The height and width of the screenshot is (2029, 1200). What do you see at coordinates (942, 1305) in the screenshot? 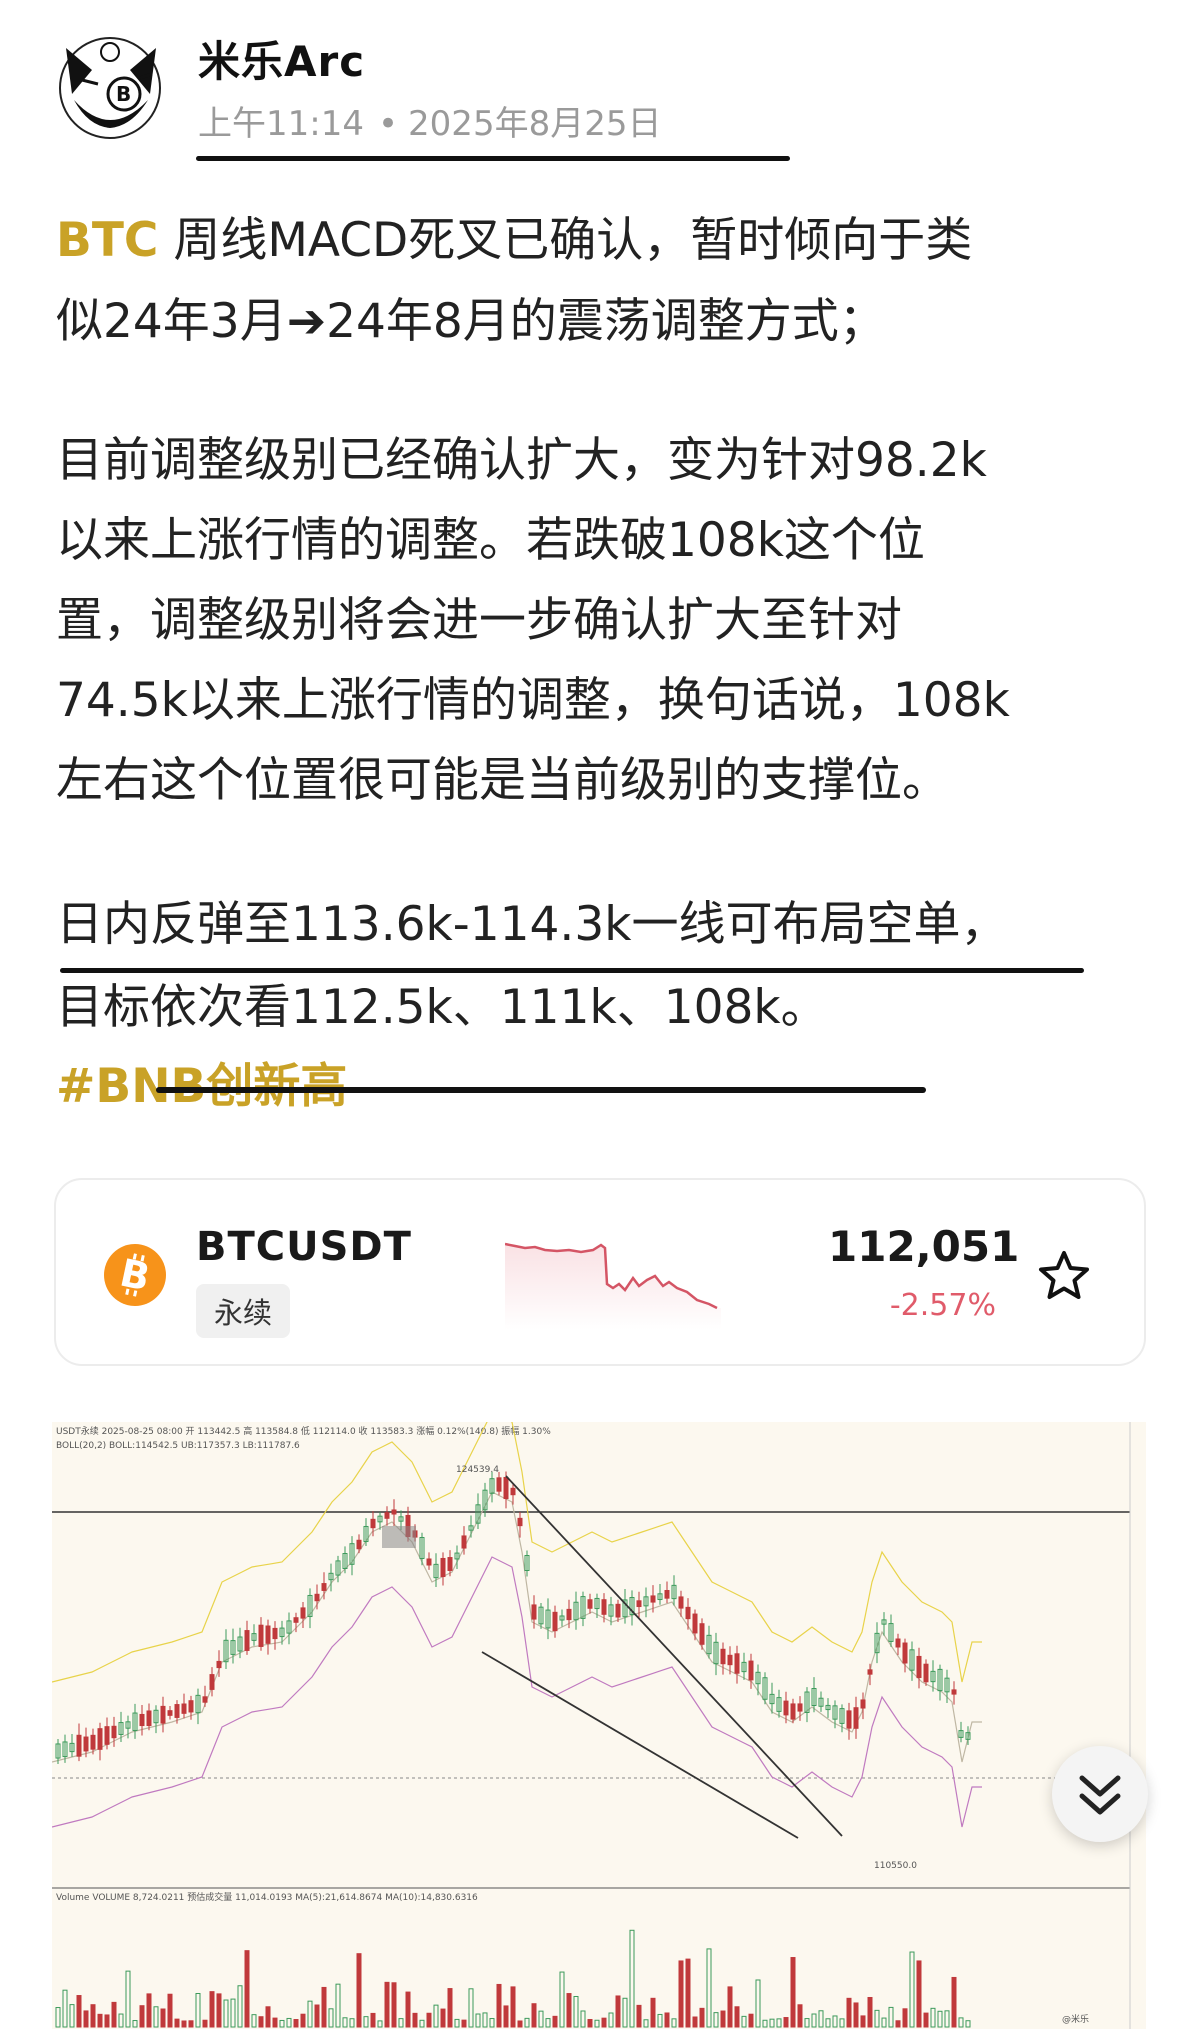
I see `ticker-change: -2.57%` at bounding box center [942, 1305].